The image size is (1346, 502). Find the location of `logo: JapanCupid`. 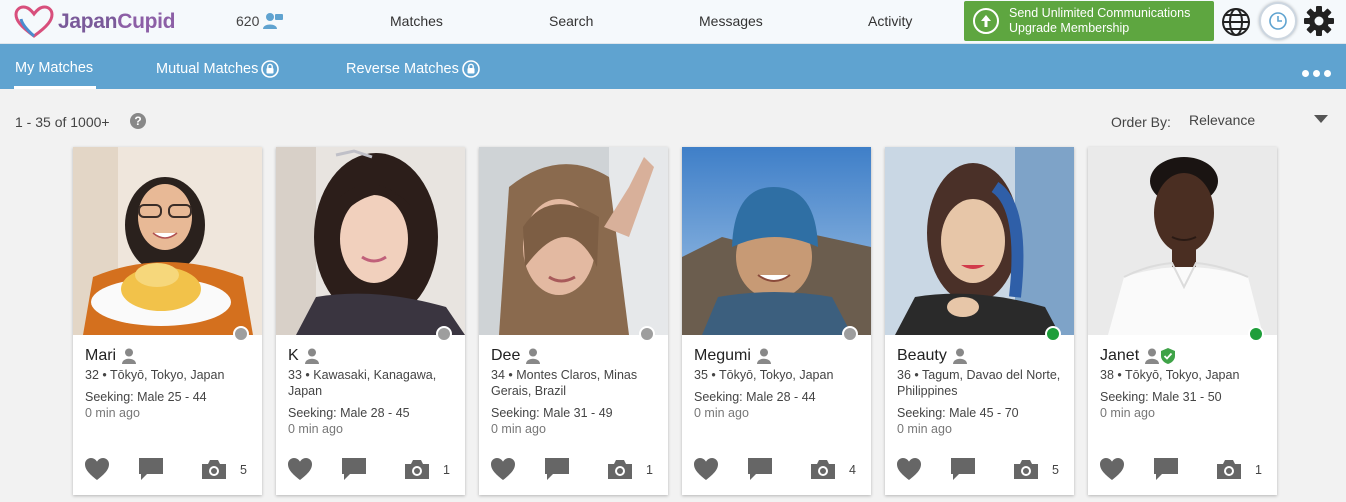

logo: JapanCupid is located at coordinates (94, 22).